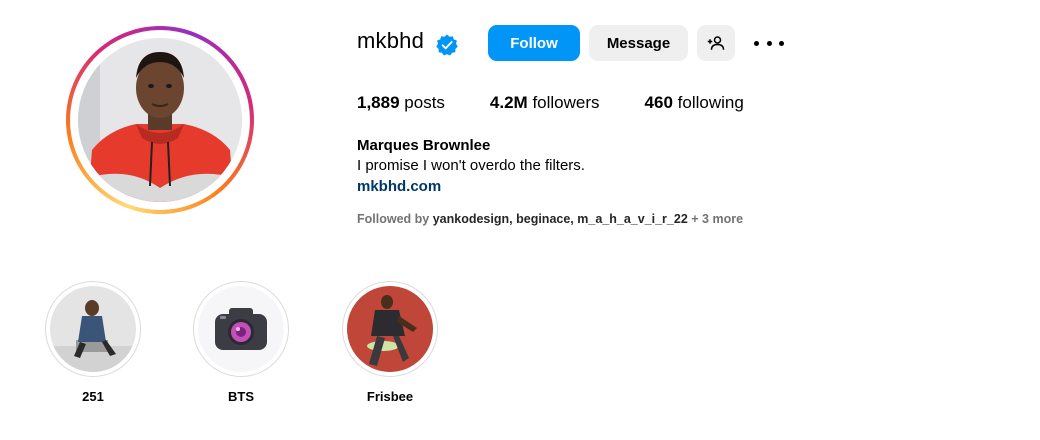 This screenshot has height=440, width=1040. I want to click on username: mkbhd, so click(391, 40).